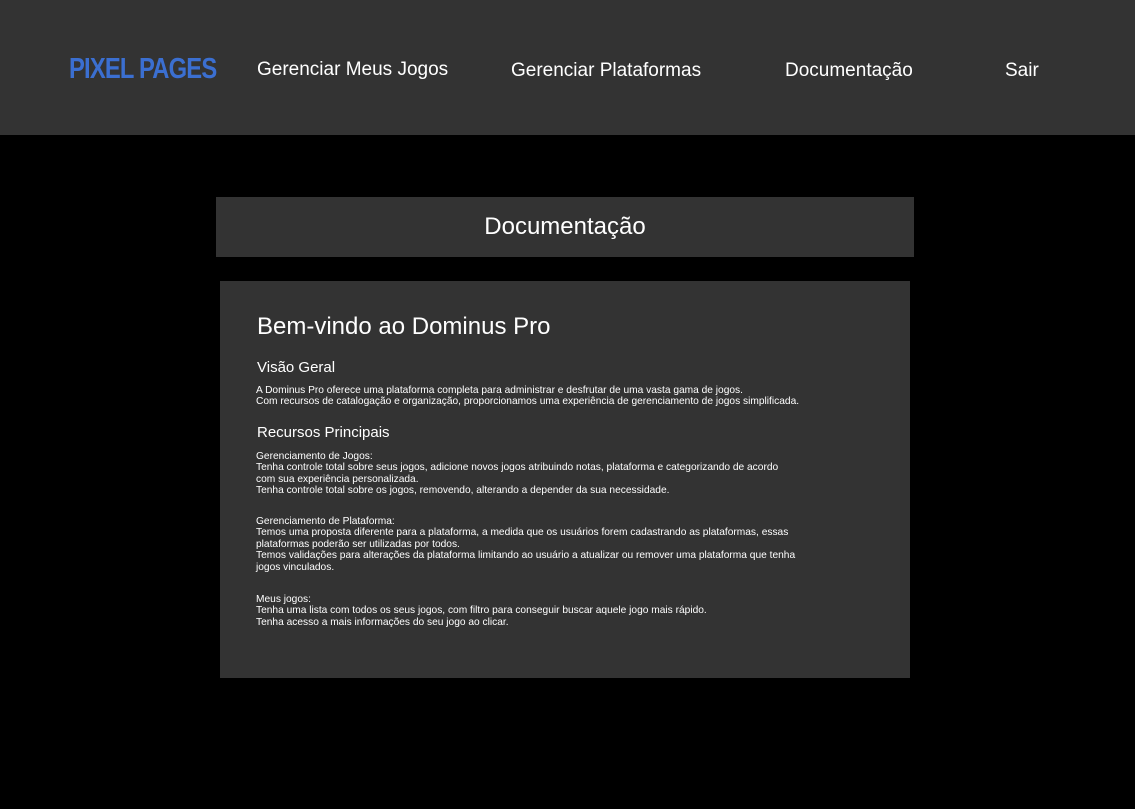 Image resolution: width=1135 pixels, height=809 pixels. Describe the element at coordinates (143, 69) in the screenshot. I see `app-logo: PIXEL PAGES` at that location.